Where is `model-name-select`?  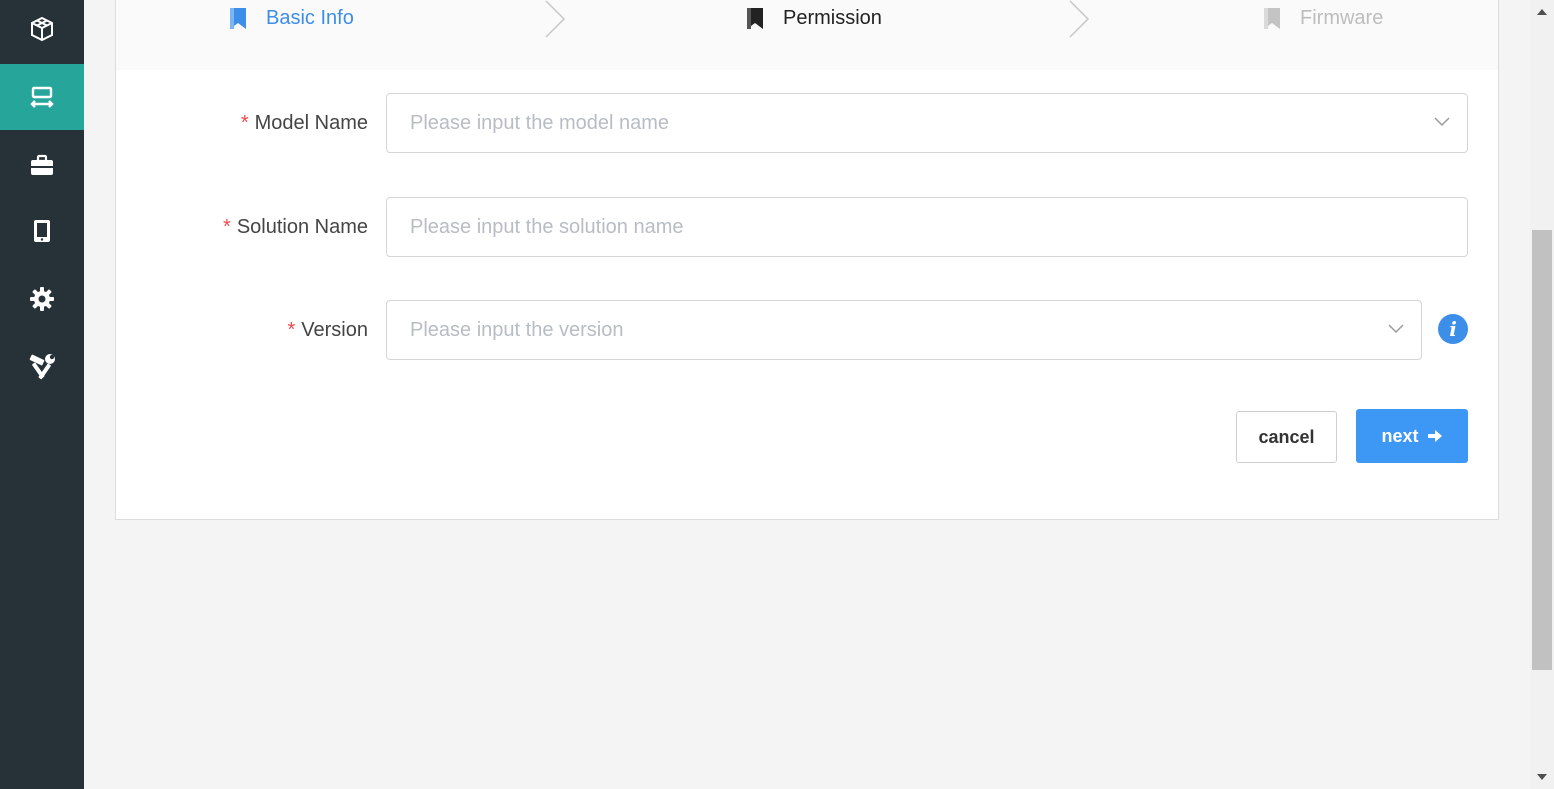
model-name-select is located at coordinates (927, 123).